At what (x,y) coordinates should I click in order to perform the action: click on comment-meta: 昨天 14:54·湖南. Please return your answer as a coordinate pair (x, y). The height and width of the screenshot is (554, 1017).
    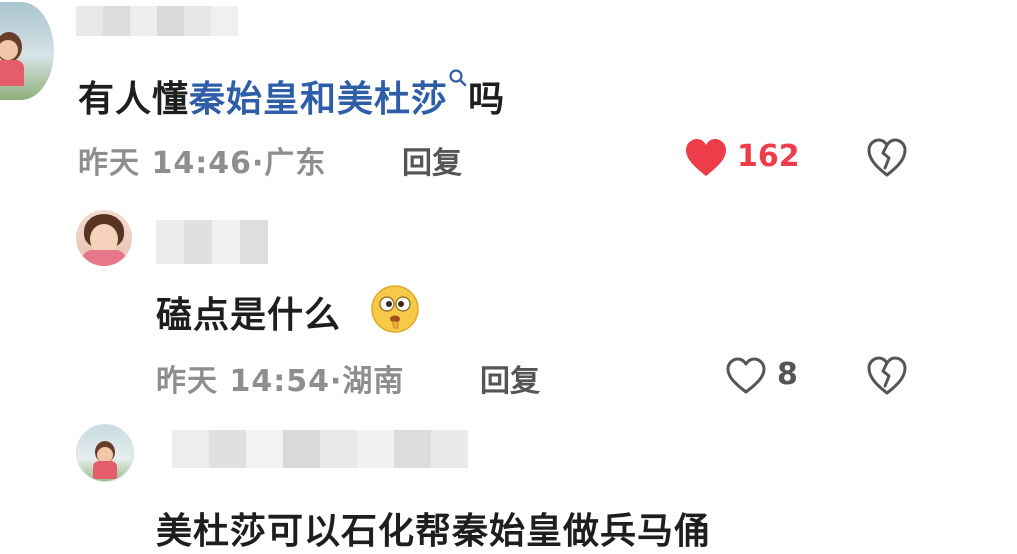
    Looking at the image, I should click on (280, 378).